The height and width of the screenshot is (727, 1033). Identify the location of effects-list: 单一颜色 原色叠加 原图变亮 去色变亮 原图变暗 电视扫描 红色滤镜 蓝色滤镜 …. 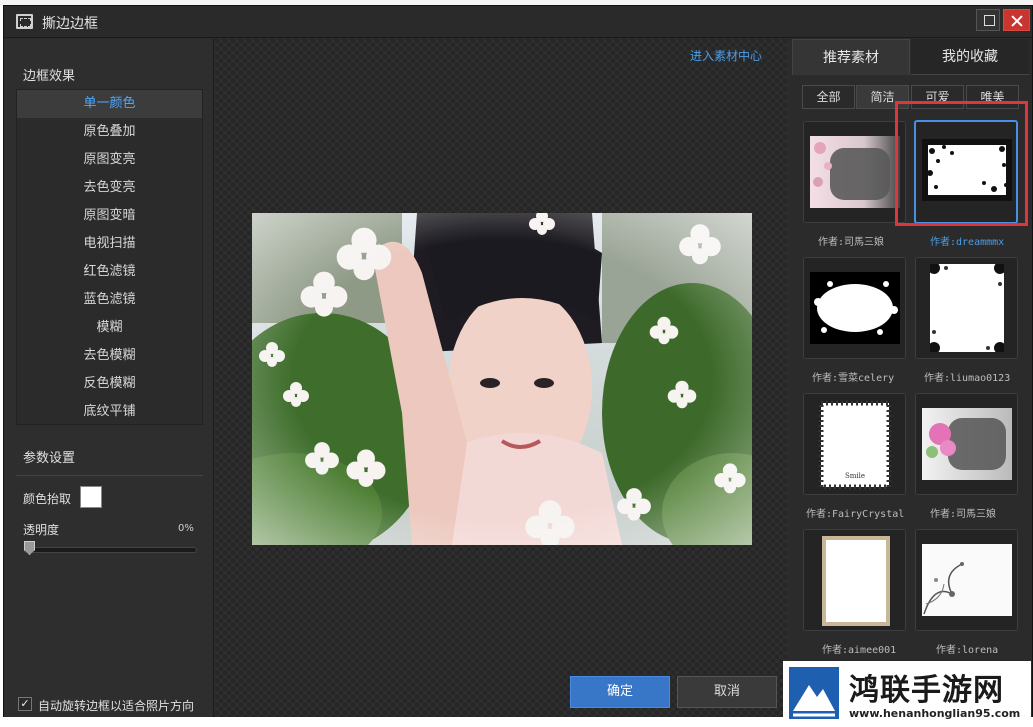
(109, 257).